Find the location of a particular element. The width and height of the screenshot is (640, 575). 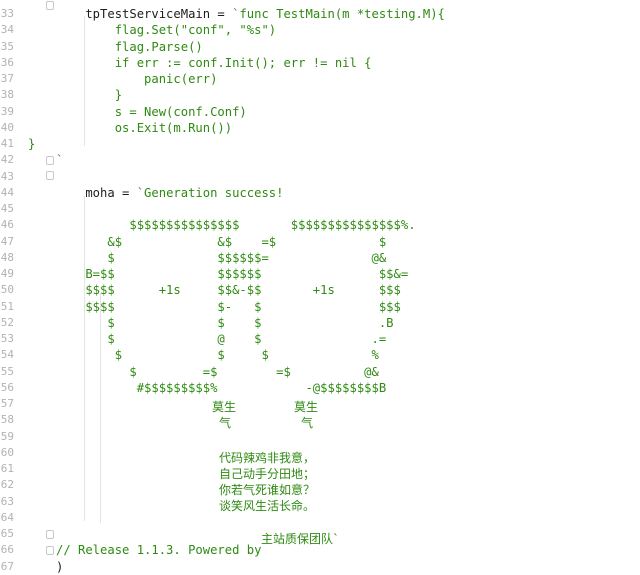

code-string: if err := conf.Init(); err != nil { is located at coordinates (214, 62).